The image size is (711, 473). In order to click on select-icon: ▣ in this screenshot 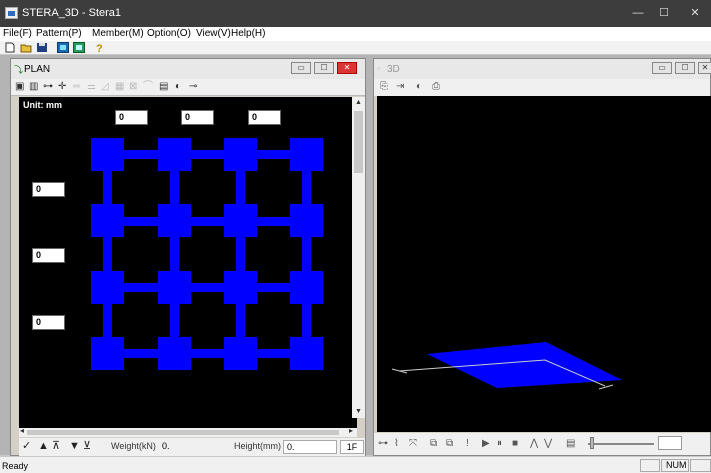, I will do `click(19, 87)`.